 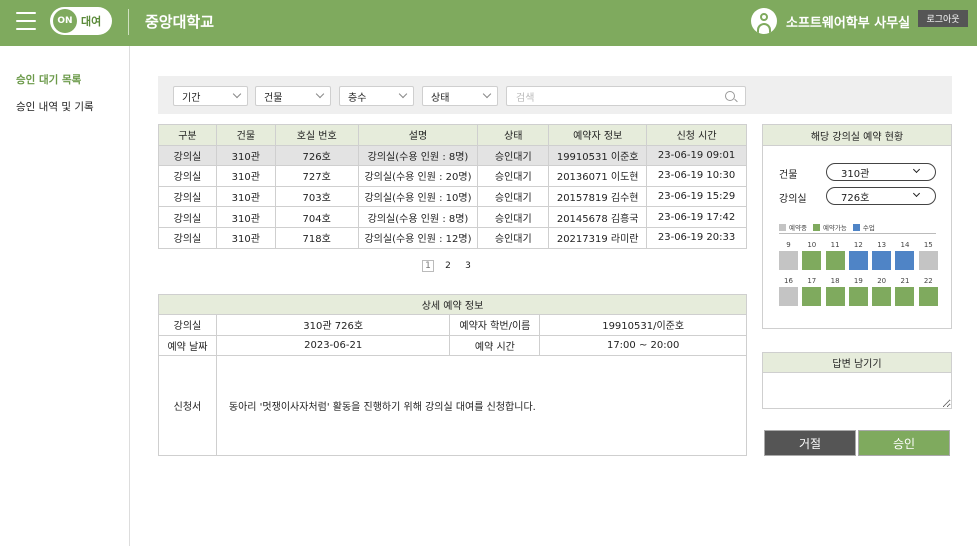 I want to click on calendar-day: 15, so click(x=928, y=255).